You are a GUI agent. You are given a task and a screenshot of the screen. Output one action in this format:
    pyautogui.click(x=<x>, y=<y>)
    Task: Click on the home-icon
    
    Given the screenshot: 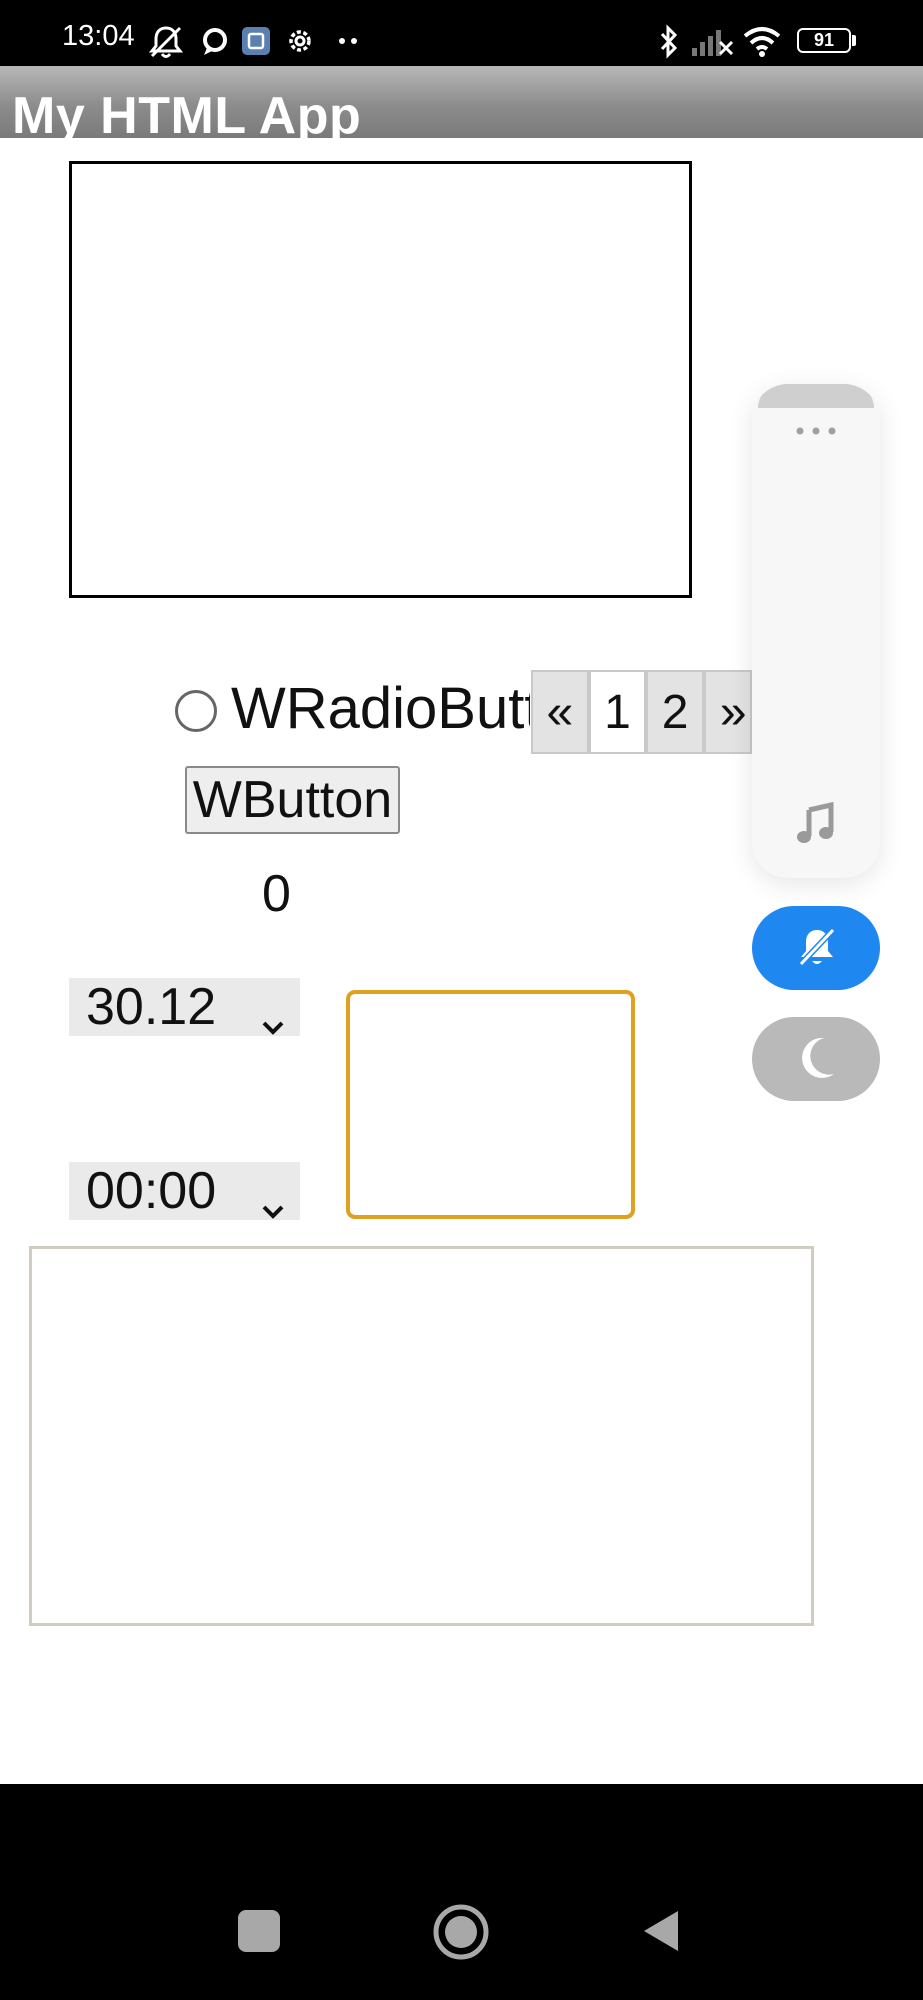 What is the action you would take?
    pyautogui.click(x=461, y=1934)
    